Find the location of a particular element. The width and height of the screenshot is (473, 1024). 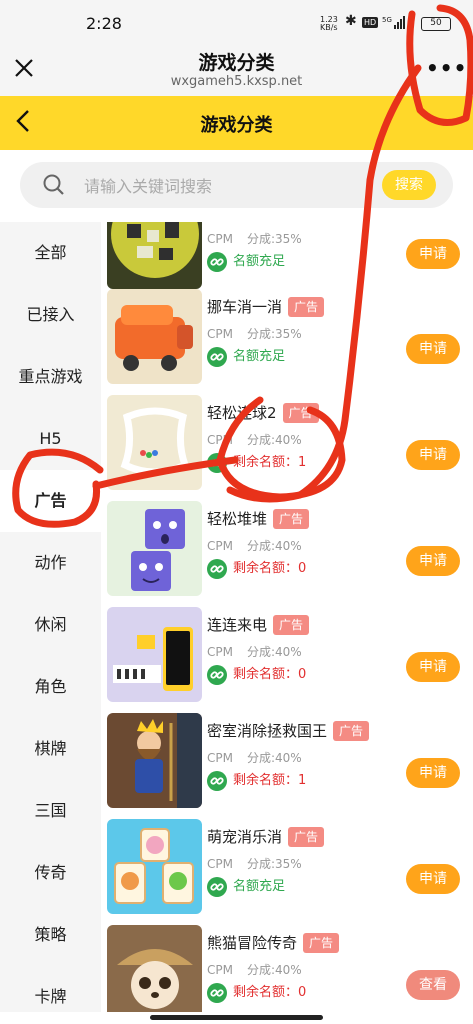

search-area: 搜索 is located at coordinates (236, 186).